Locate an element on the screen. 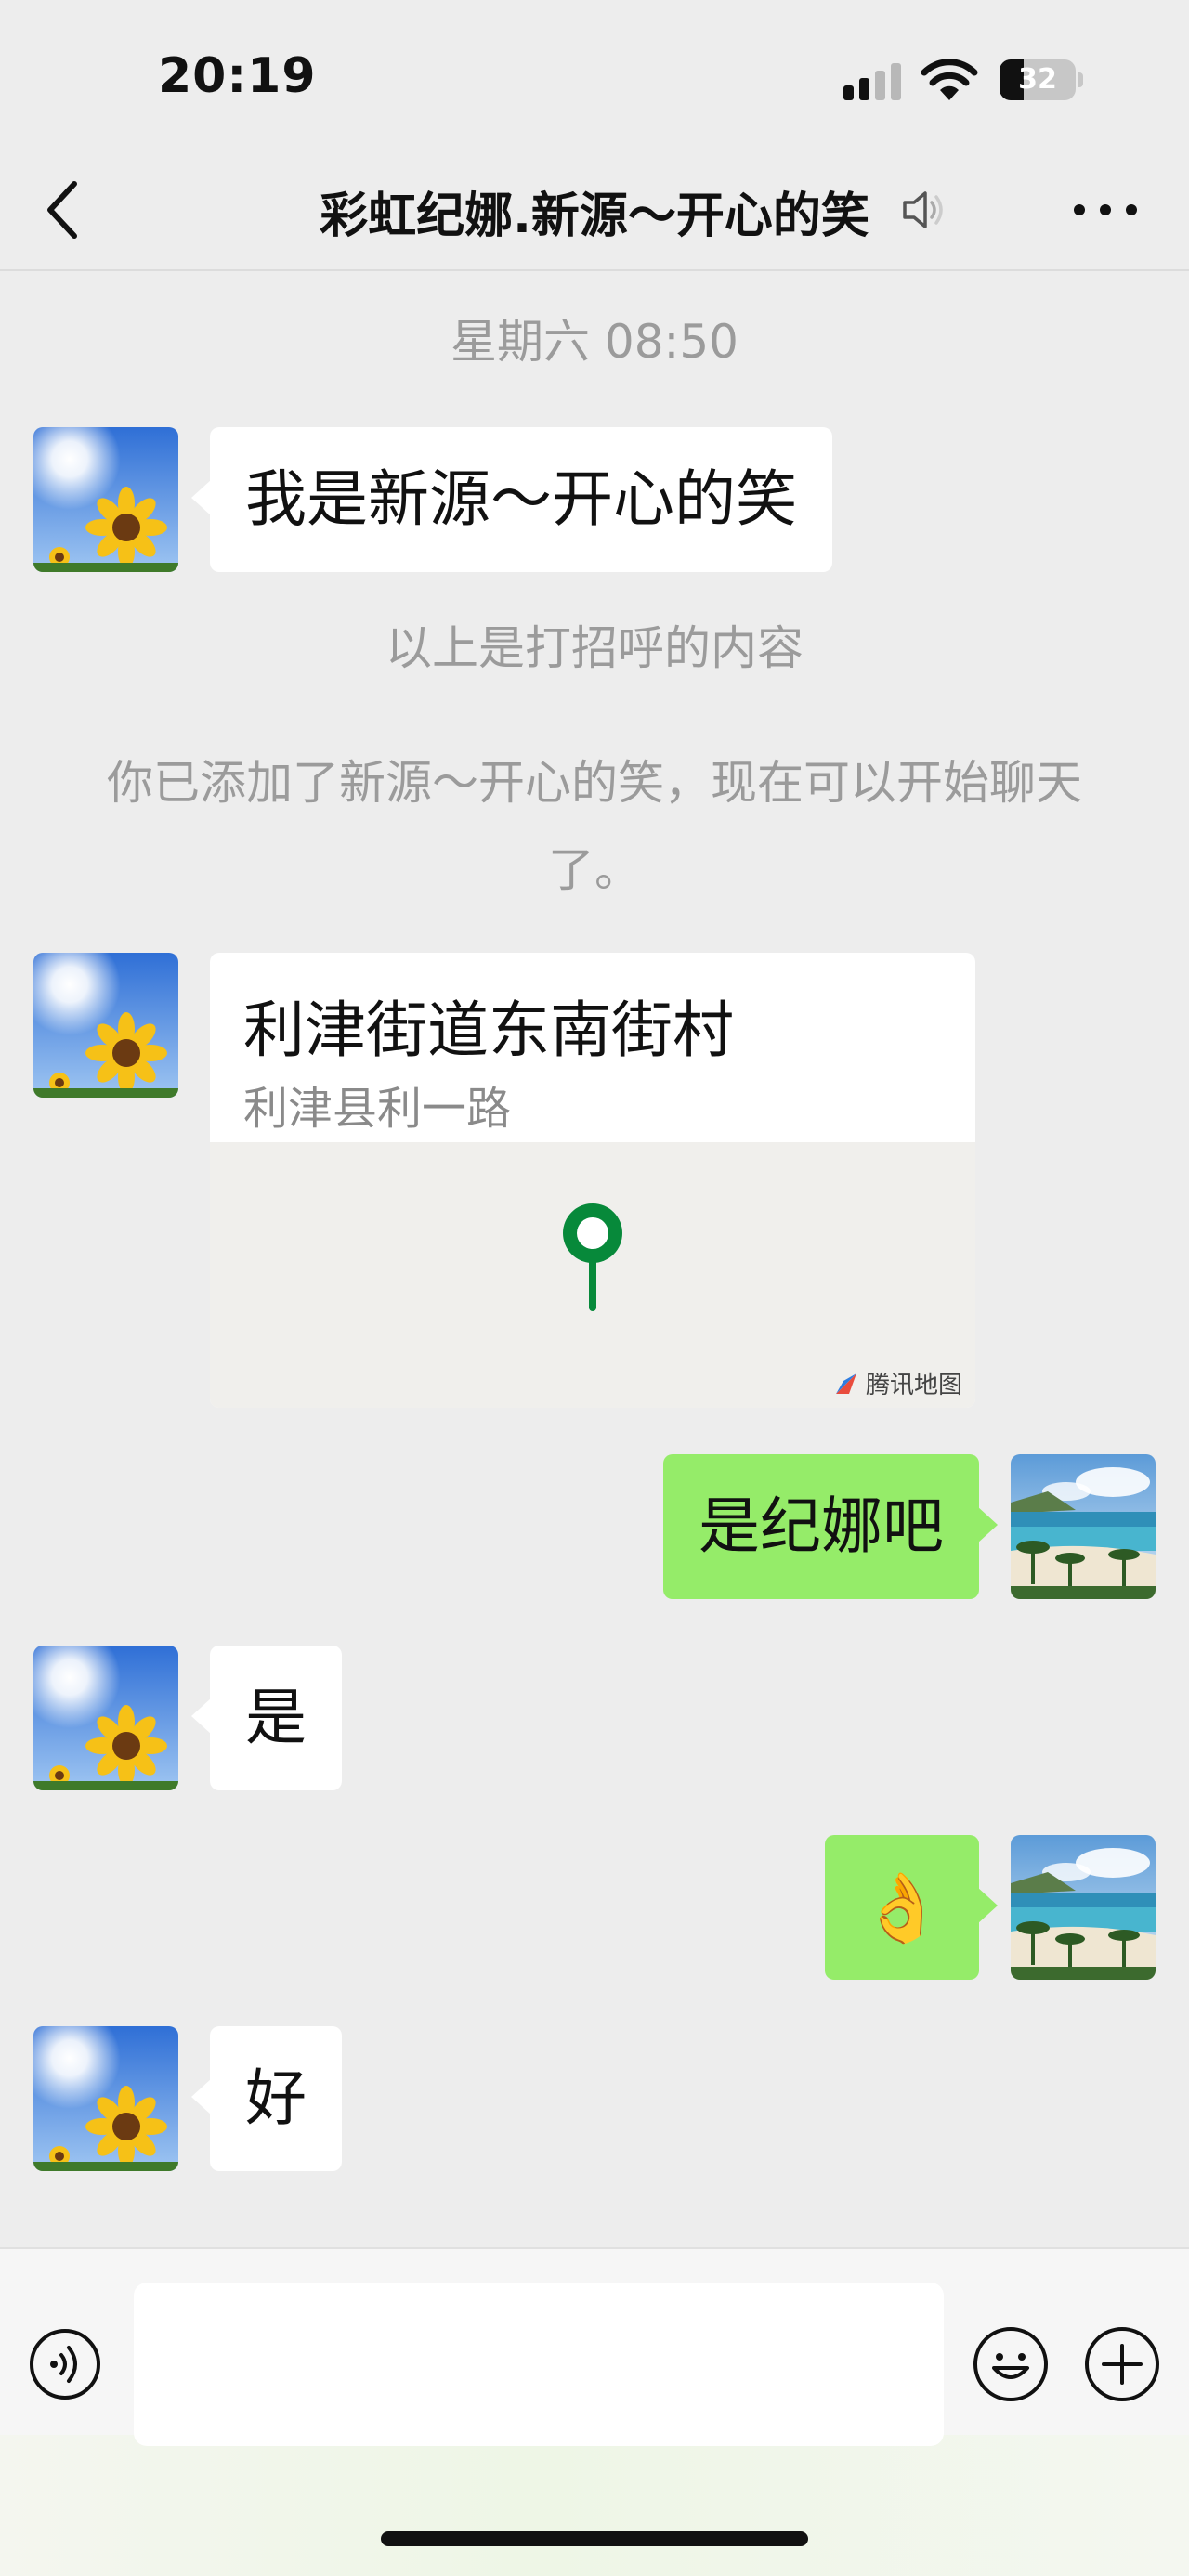  more-button is located at coordinates (1105, 209).